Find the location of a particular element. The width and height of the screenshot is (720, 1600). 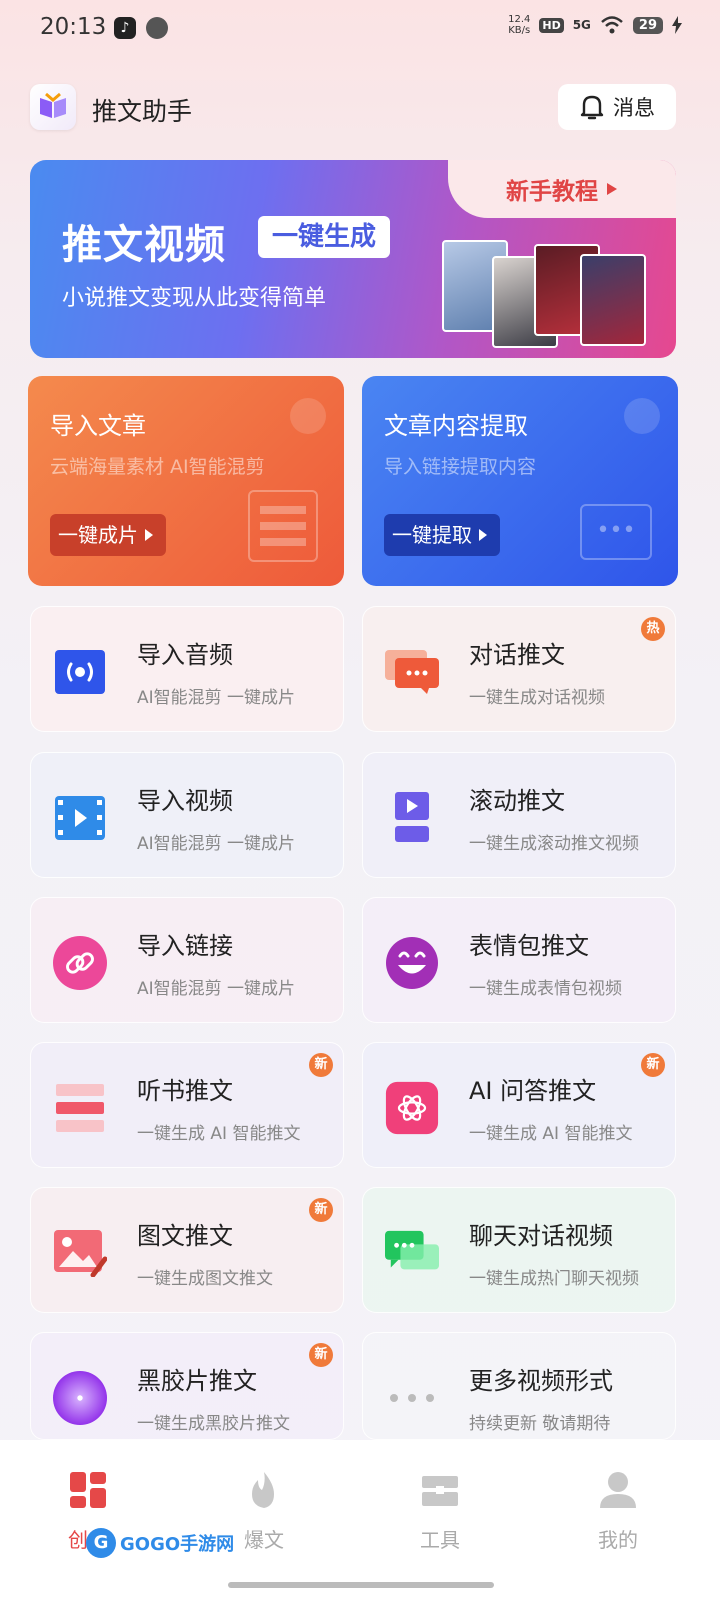

user-icon is located at coordinates (618, 1490).